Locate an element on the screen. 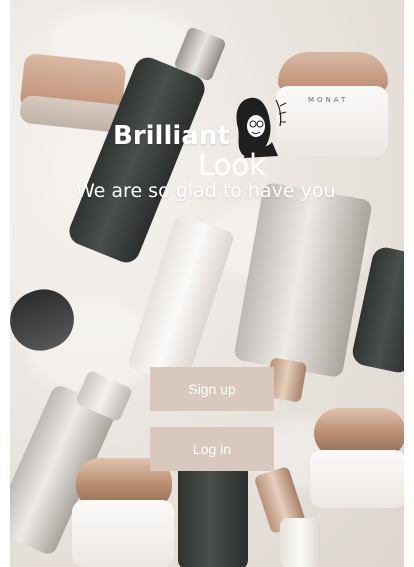  monat-label: MONAT is located at coordinates (328, 100).